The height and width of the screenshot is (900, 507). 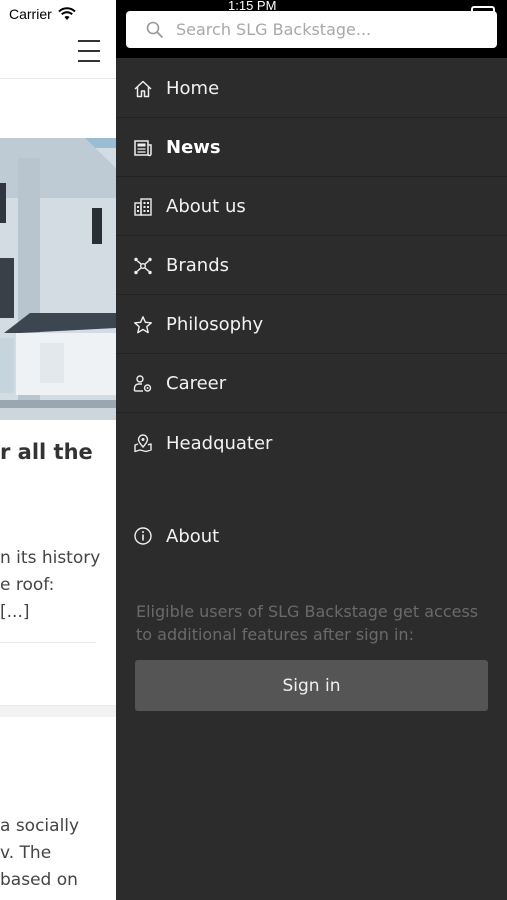 What do you see at coordinates (67, 14) in the screenshot?
I see `wifi-icon` at bounding box center [67, 14].